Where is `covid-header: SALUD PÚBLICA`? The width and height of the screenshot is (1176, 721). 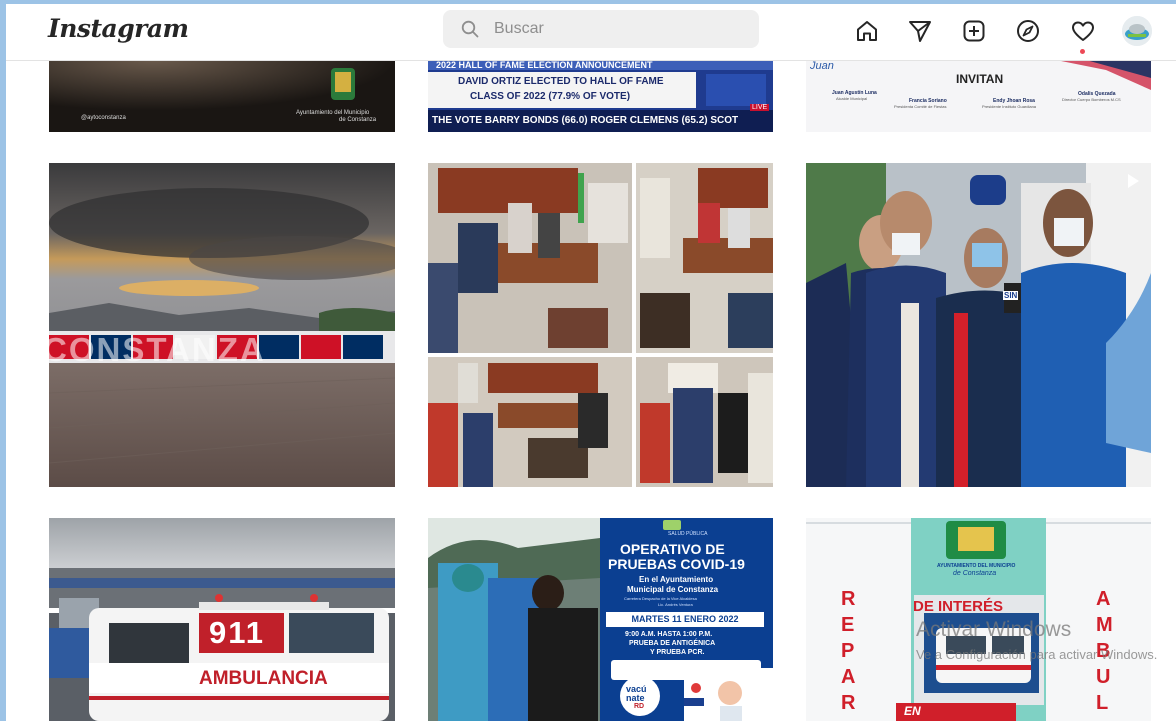
covid-header: SALUD PÚBLICA is located at coordinates (688, 534).